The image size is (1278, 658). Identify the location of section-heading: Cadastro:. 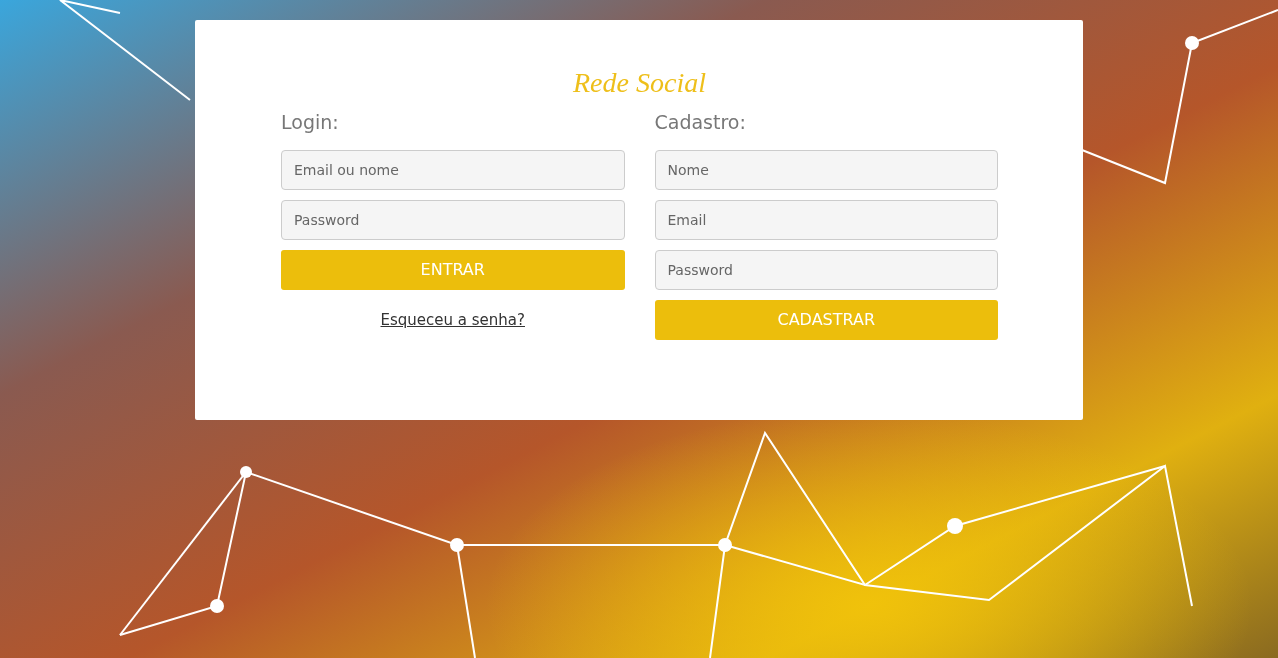
(700, 122).